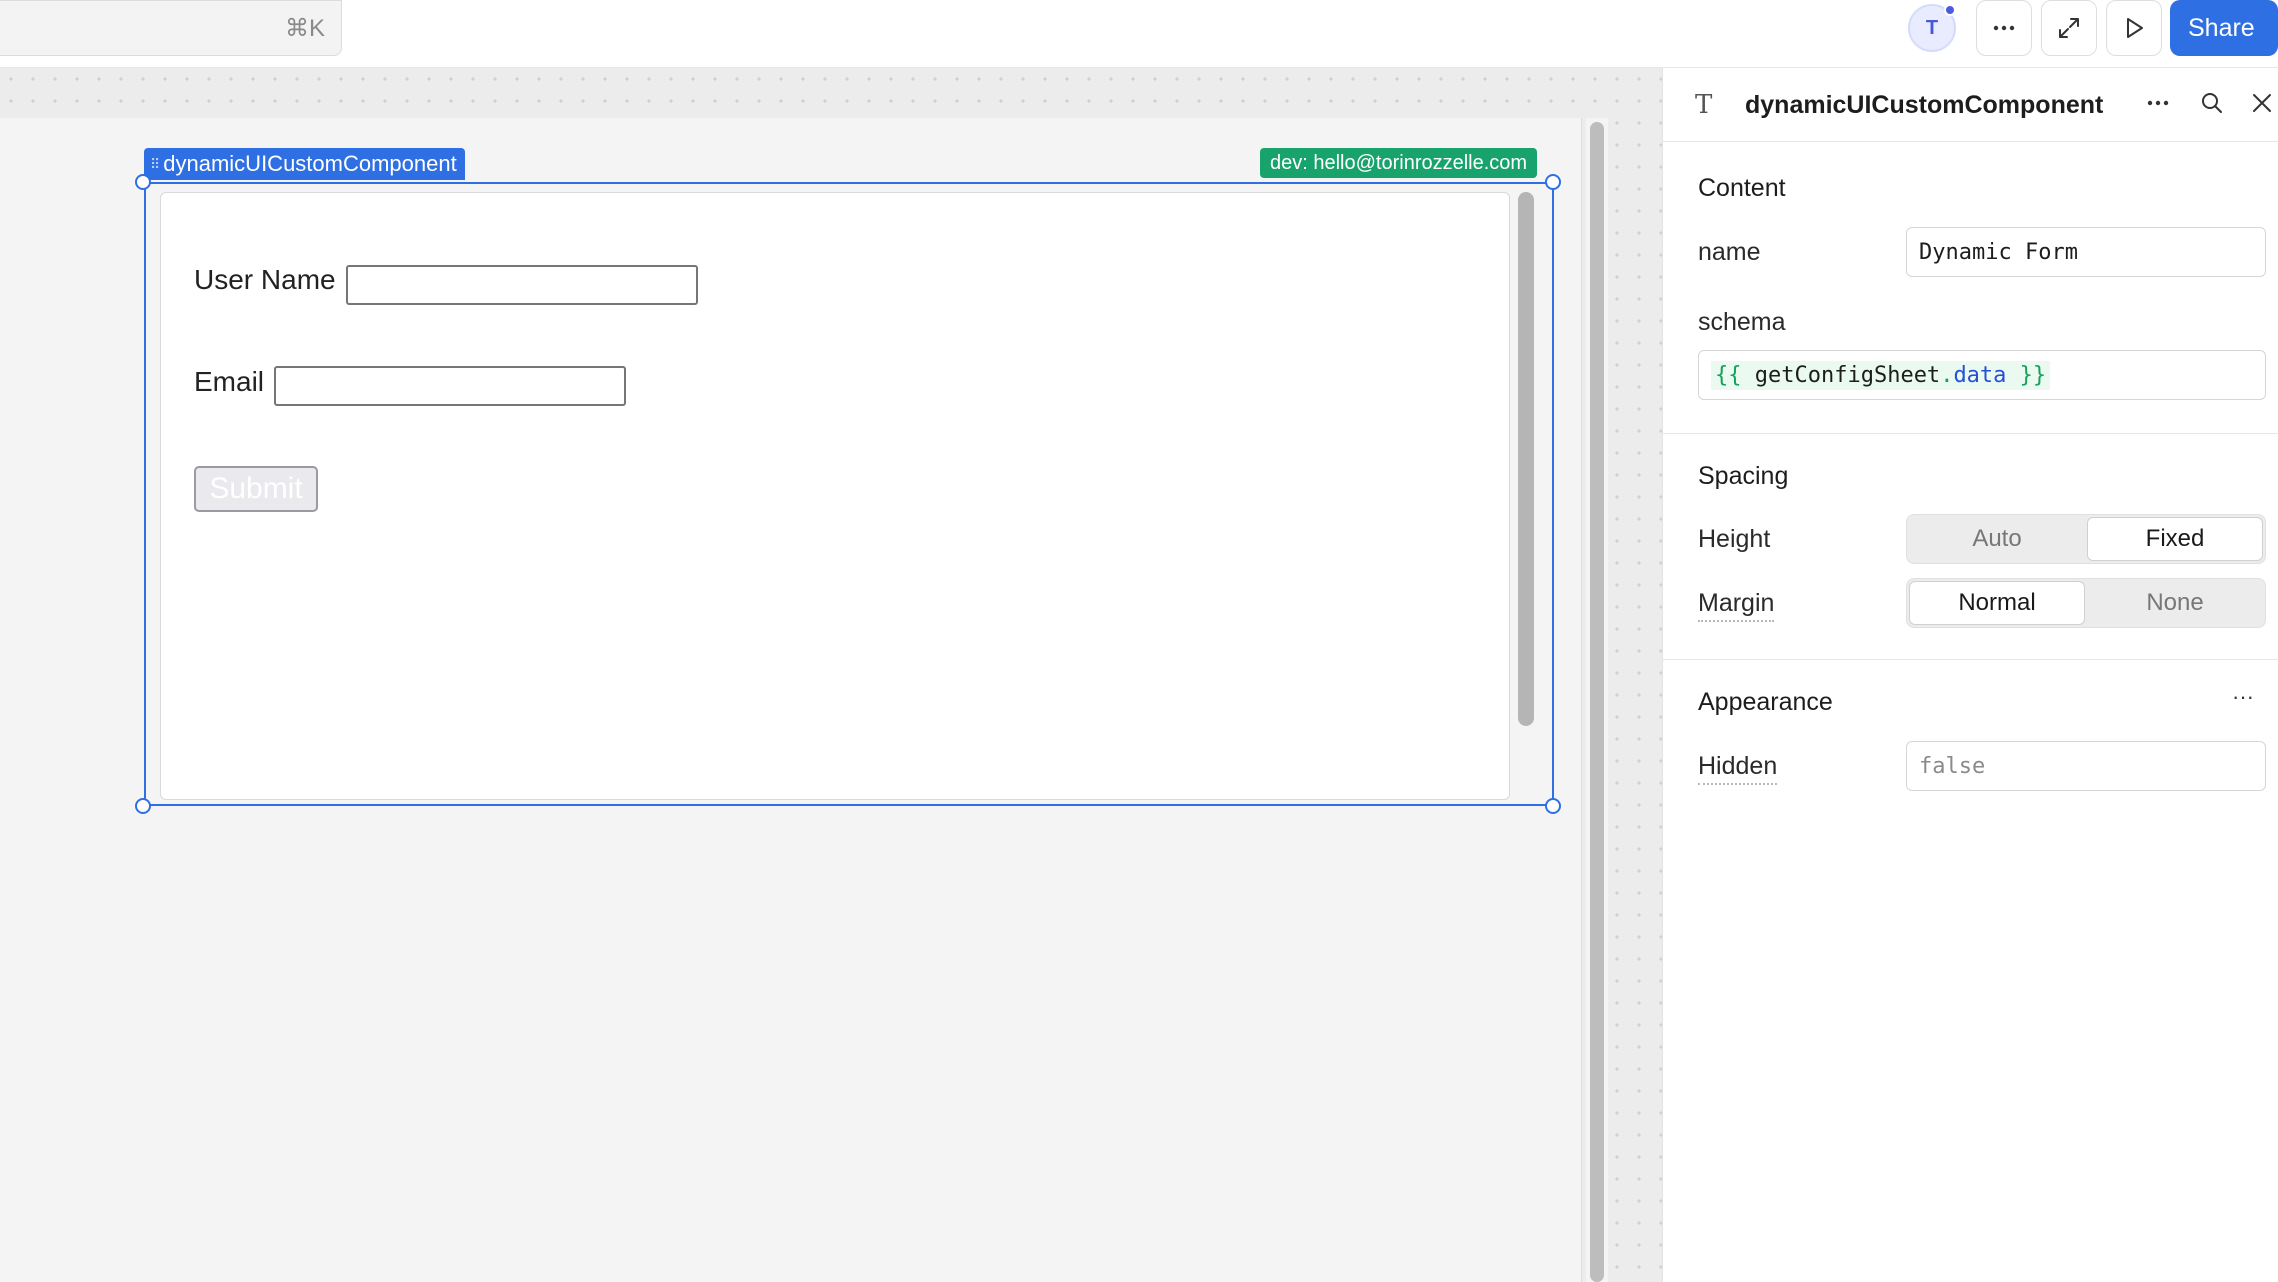 Image resolution: width=2278 pixels, height=1282 pixels. What do you see at coordinates (2224, 28) in the screenshot?
I see `share-button: Share` at bounding box center [2224, 28].